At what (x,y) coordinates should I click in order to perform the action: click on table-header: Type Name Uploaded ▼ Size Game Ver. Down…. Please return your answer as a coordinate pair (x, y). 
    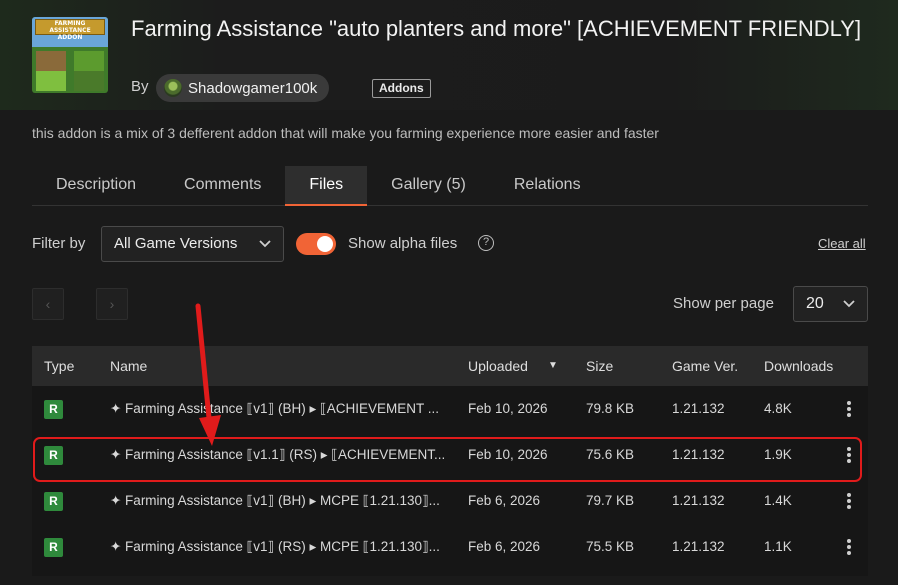
    Looking at the image, I should click on (450, 366).